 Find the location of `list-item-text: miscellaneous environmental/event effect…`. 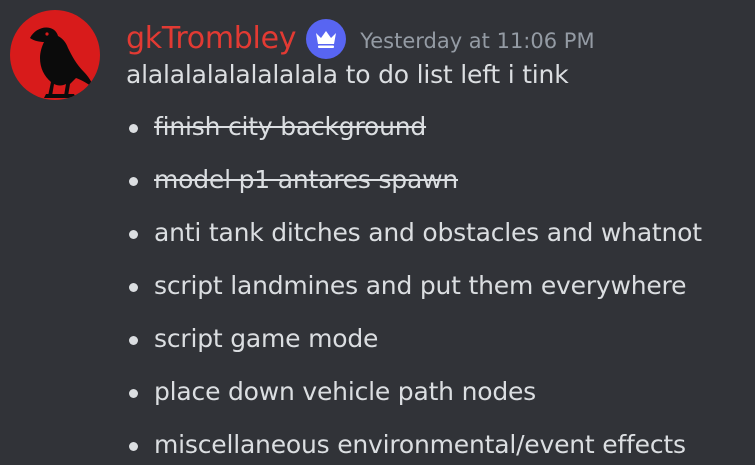

list-item-text: miscellaneous environmental/event effect… is located at coordinates (420, 444).